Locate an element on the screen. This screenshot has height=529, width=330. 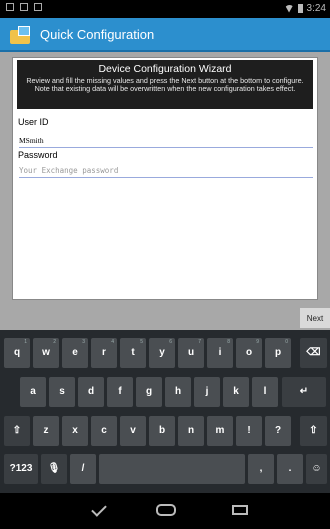
enter-key: ↵ is located at coordinates (304, 392).